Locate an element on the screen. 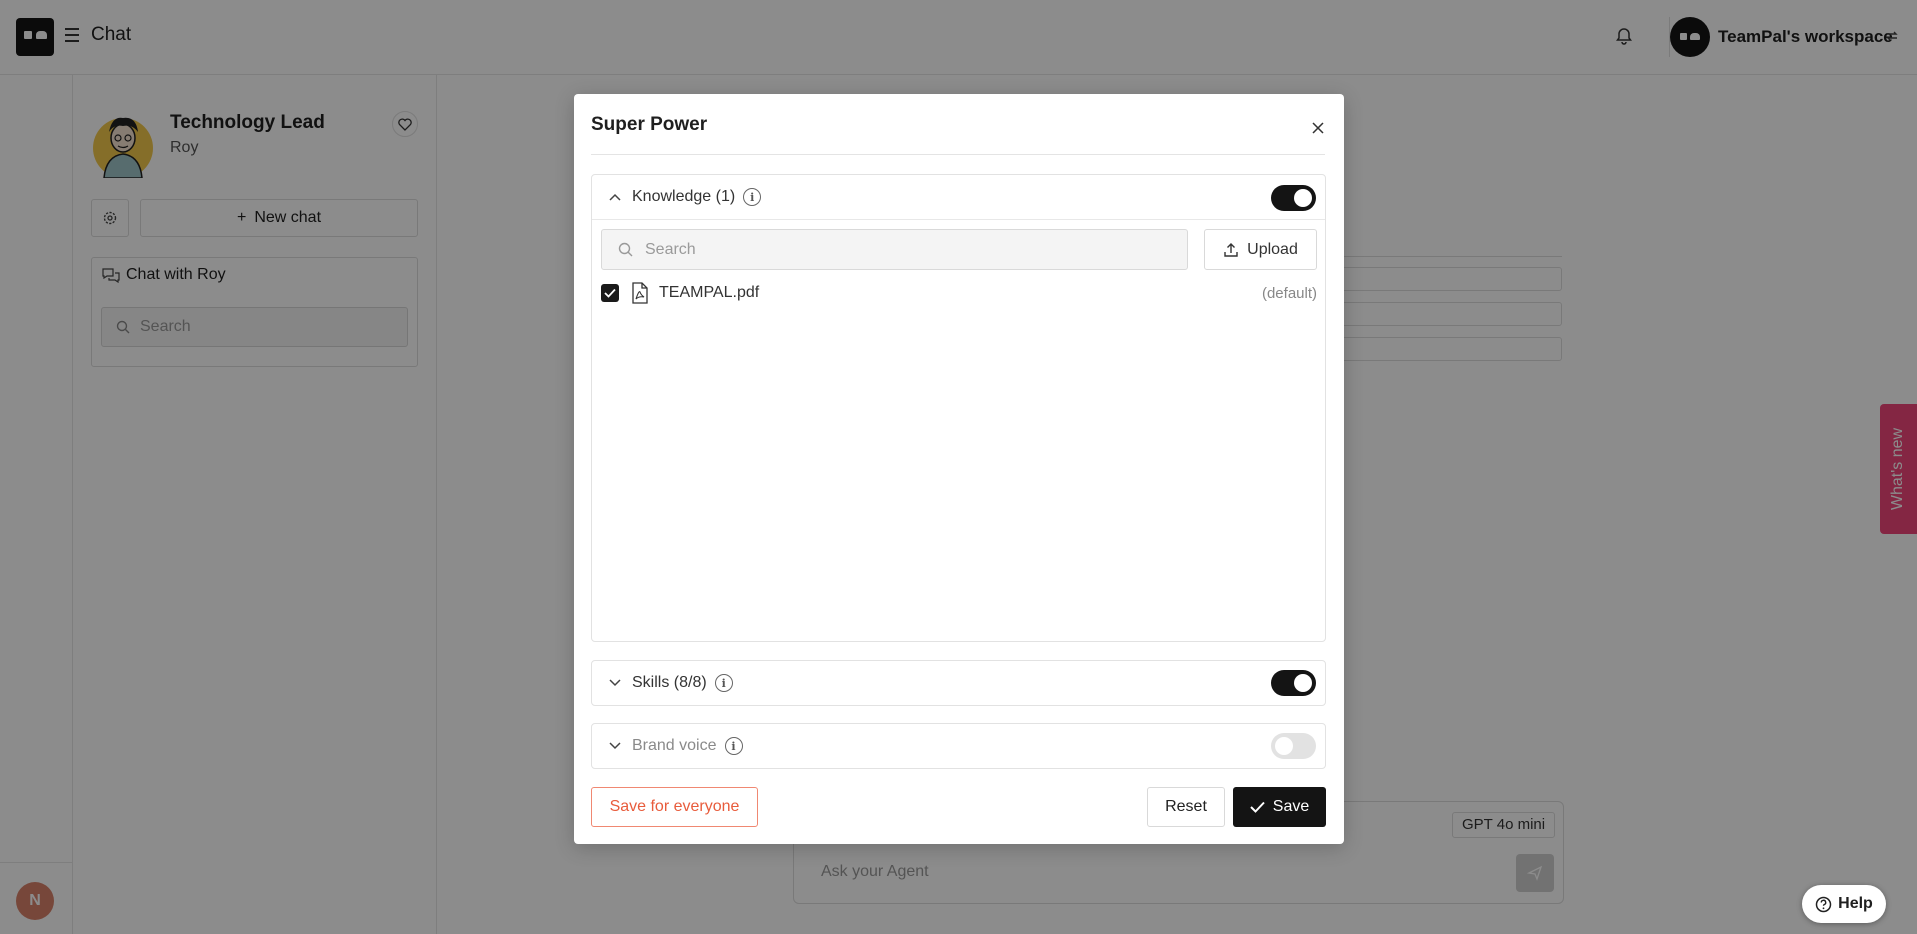 The height and width of the screenshot is (934, 1917). help-button: Help is located at coordinates (1844, 904).